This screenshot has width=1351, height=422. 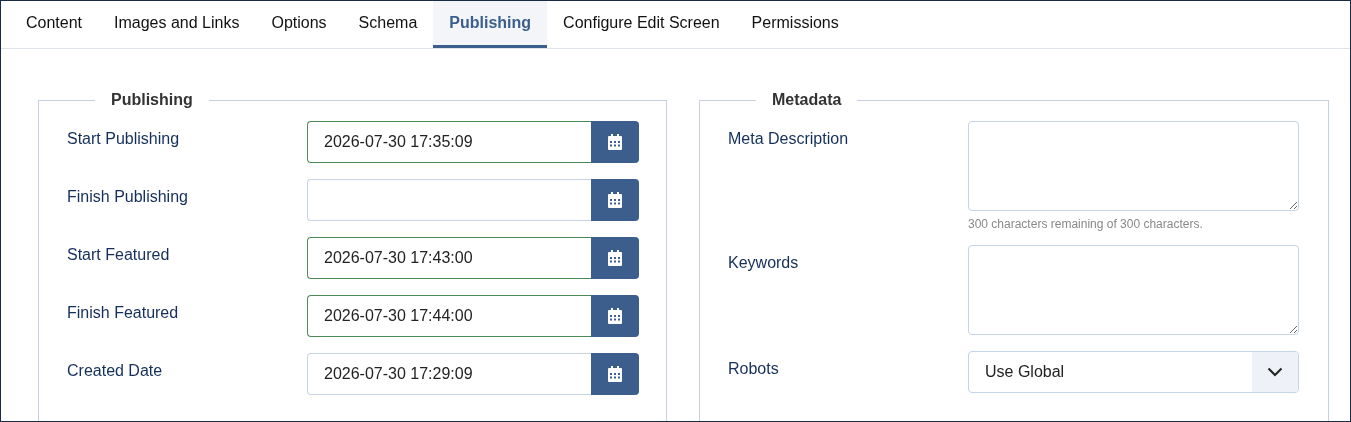 I want to click on tab: Schema, so click(x=388, y=24).